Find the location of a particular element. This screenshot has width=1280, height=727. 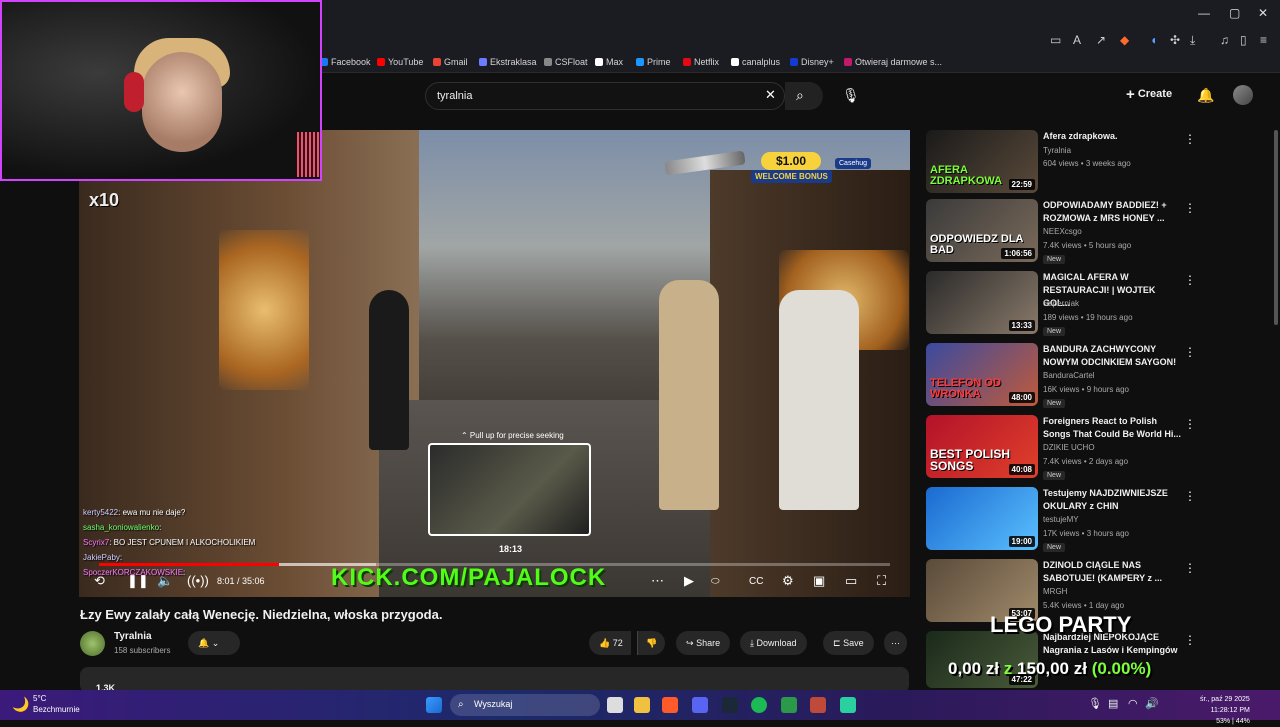

pause-icon: ❚❚ is located at coordinates (138, 581).